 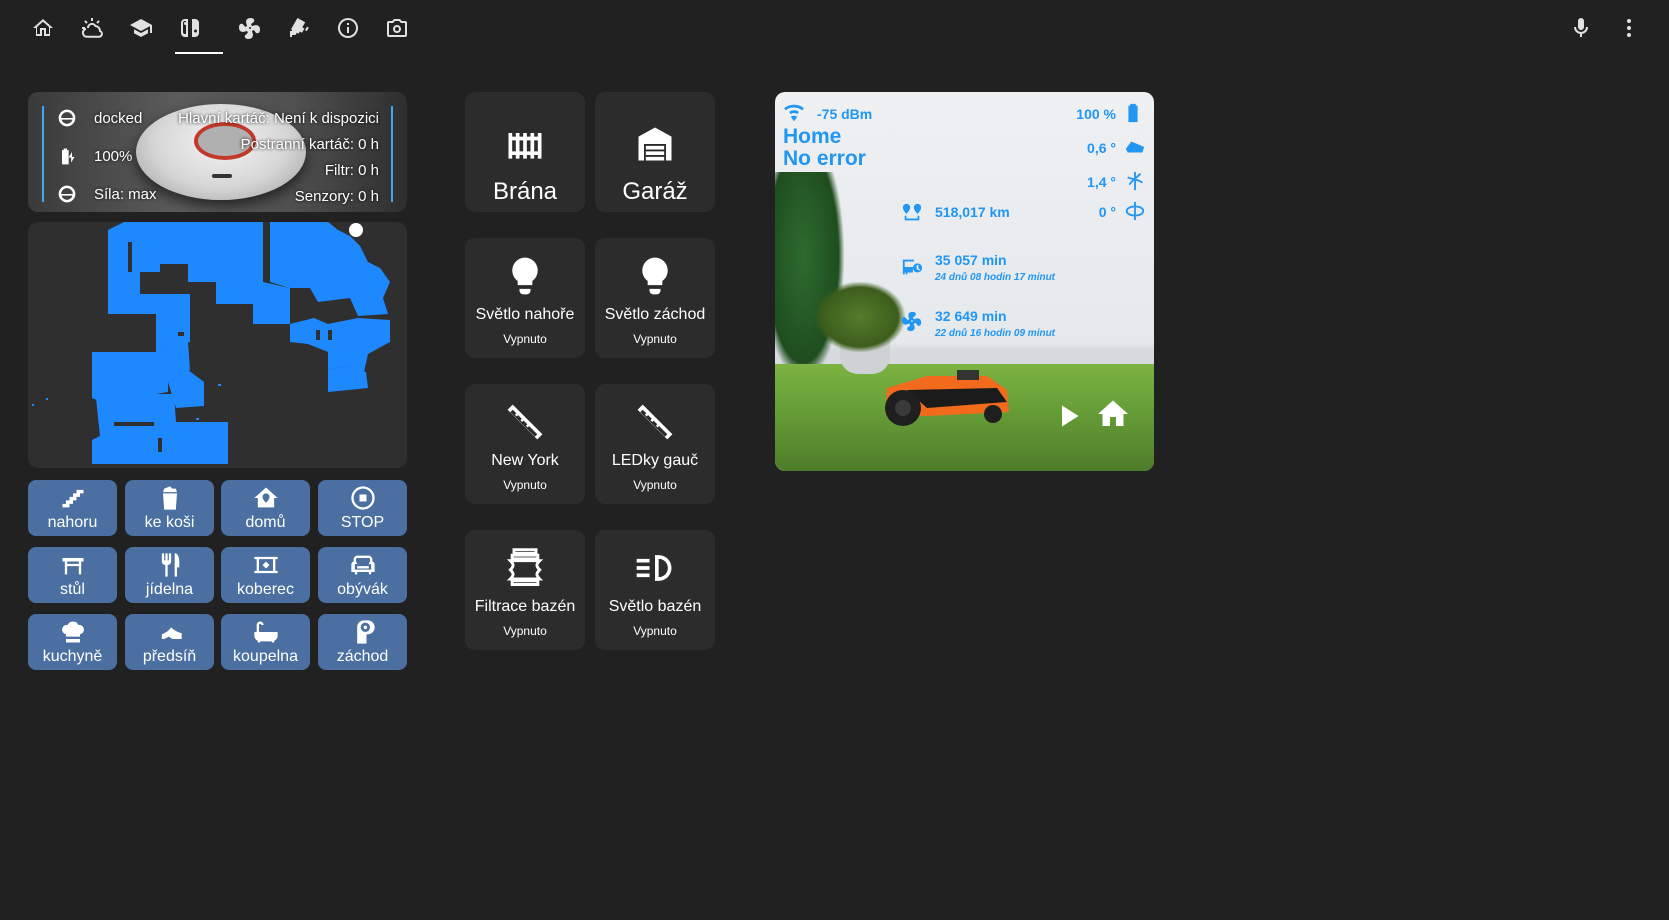 What do you see at coordinates (912, 321) in the screenshot?
I see `fan-icon` at bounding box center [912, 321].